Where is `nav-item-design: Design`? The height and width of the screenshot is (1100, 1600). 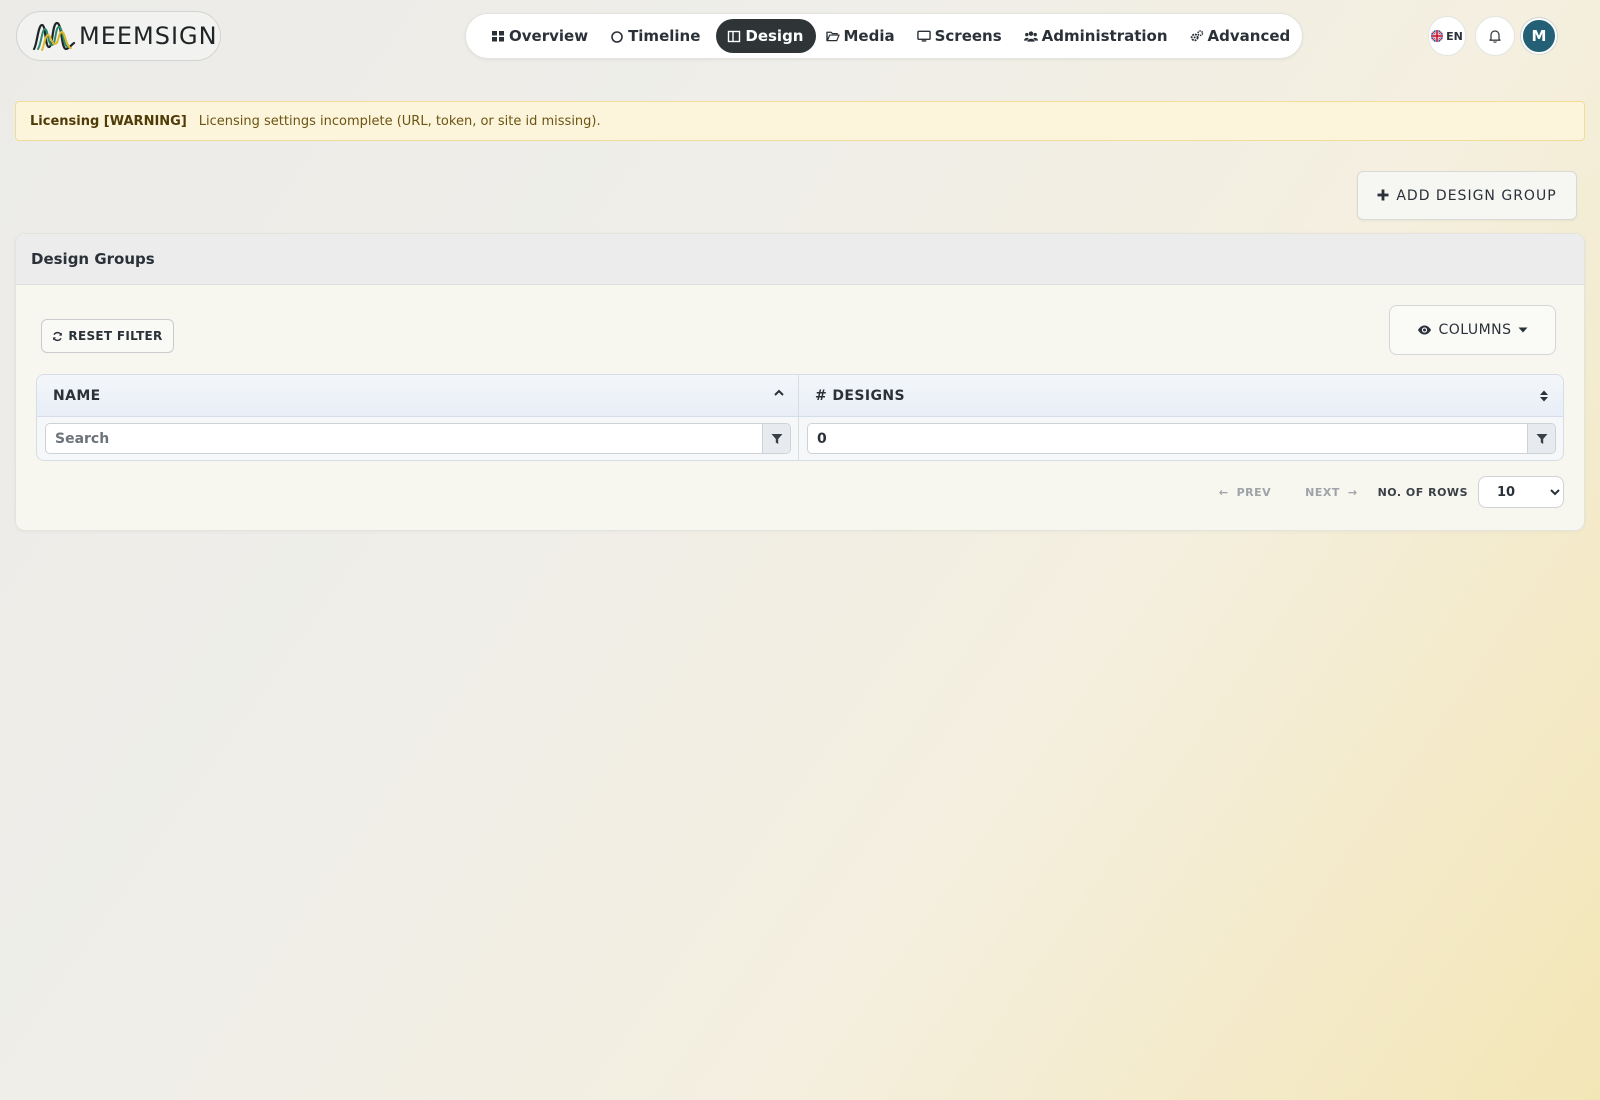 nav-item-design: Design is located at coordinates (766, 36).